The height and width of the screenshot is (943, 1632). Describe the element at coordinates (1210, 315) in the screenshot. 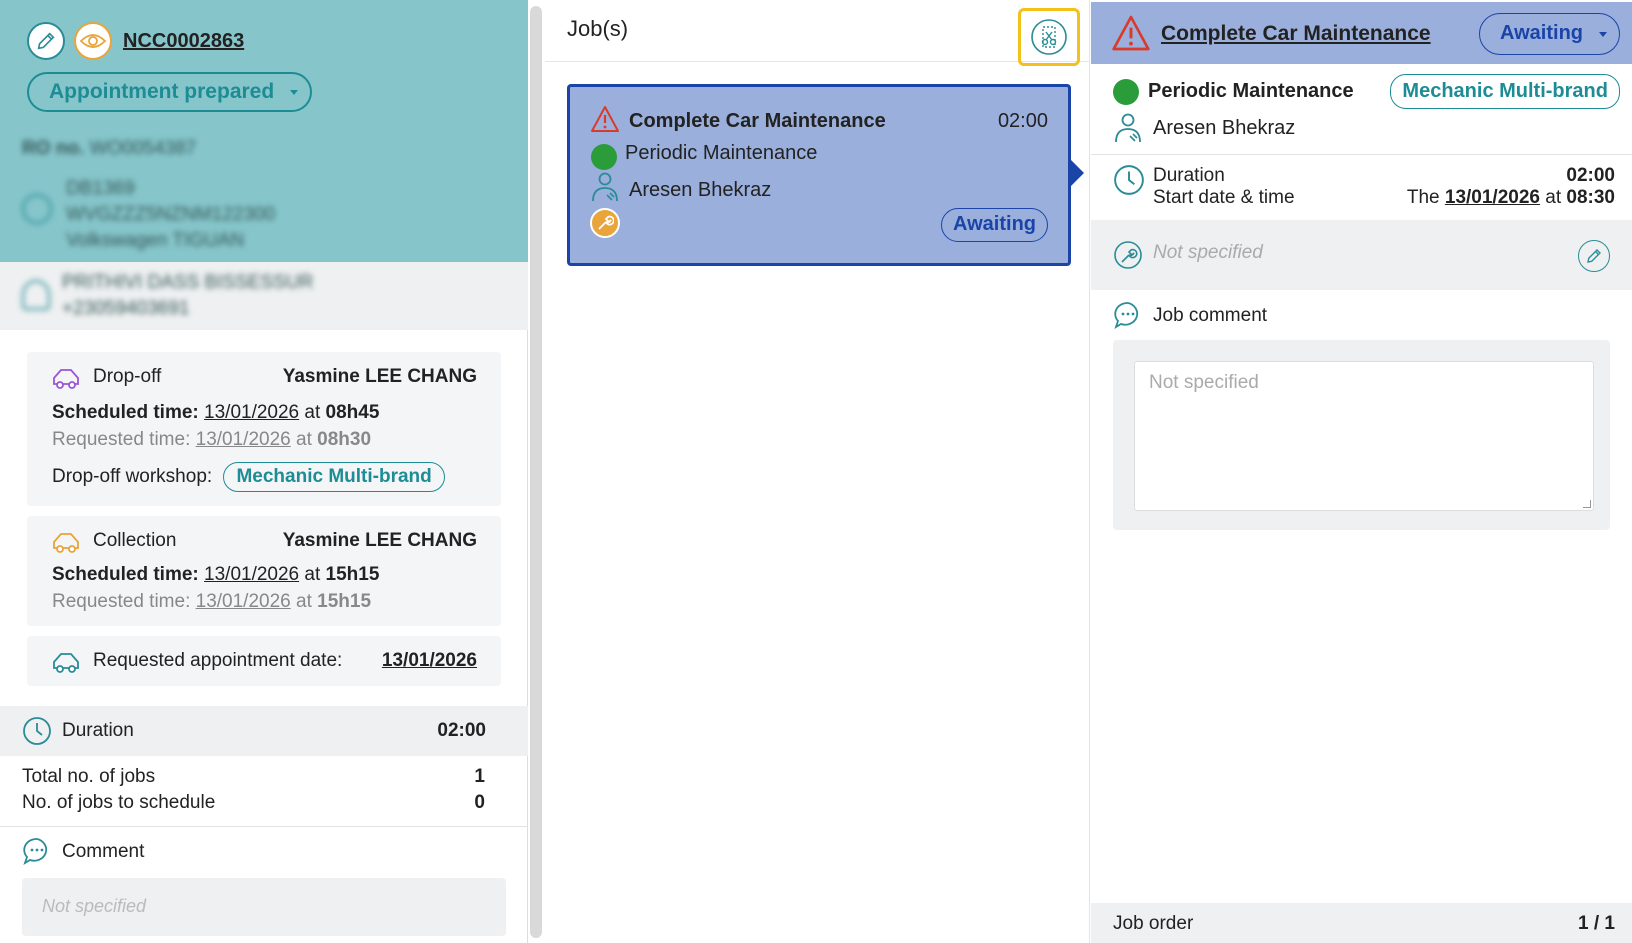

I see `job-comment-label: Job comment` at that location.